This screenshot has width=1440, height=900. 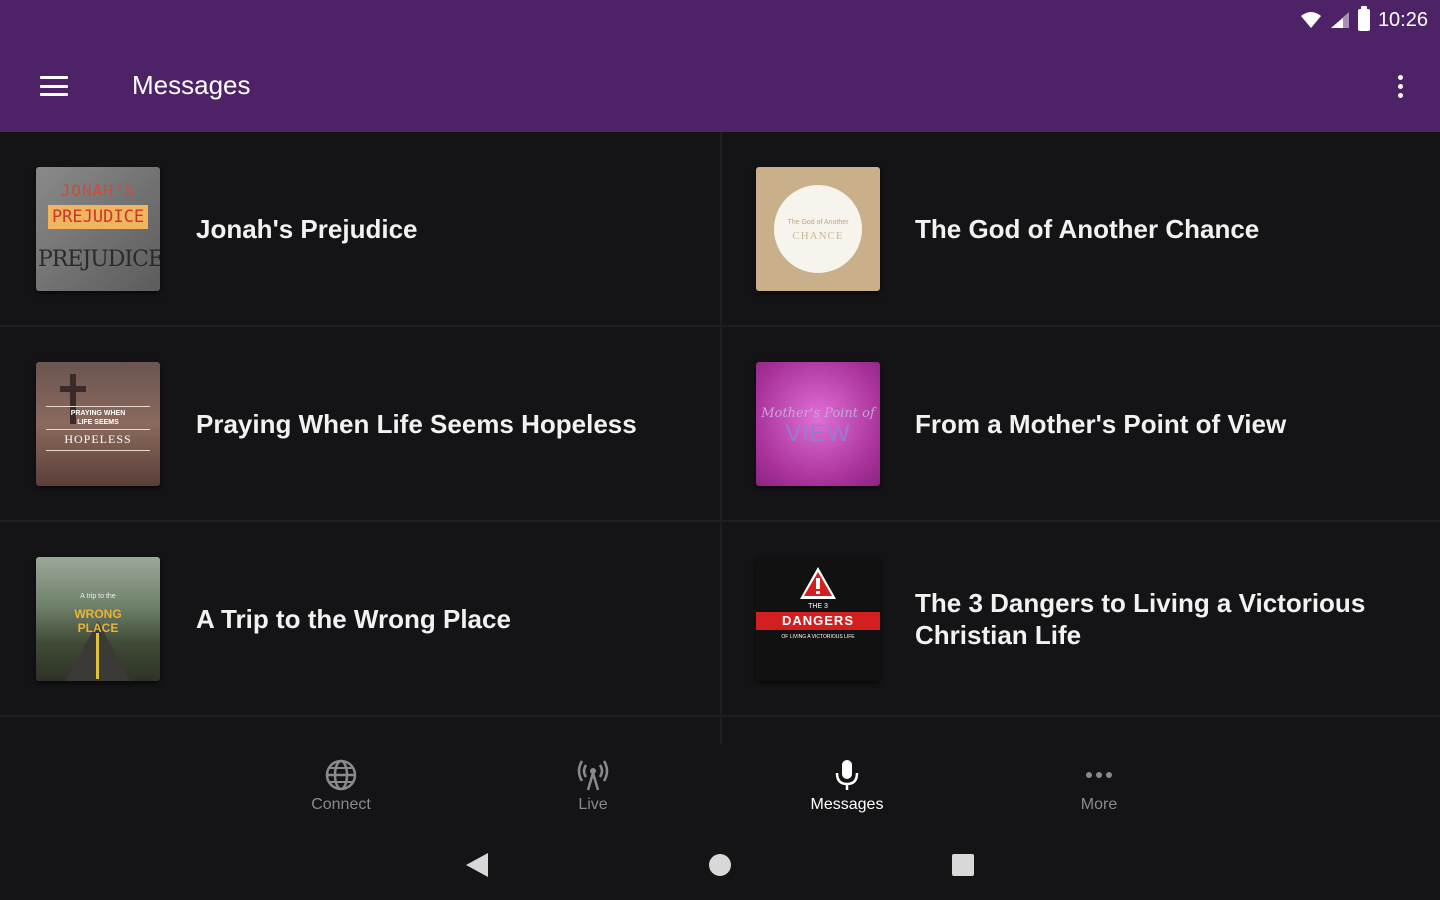 What do you see at coordinates (341, 804) in the screenshot?
I see `nav-label: Connect` at bounding box center [341, 804].